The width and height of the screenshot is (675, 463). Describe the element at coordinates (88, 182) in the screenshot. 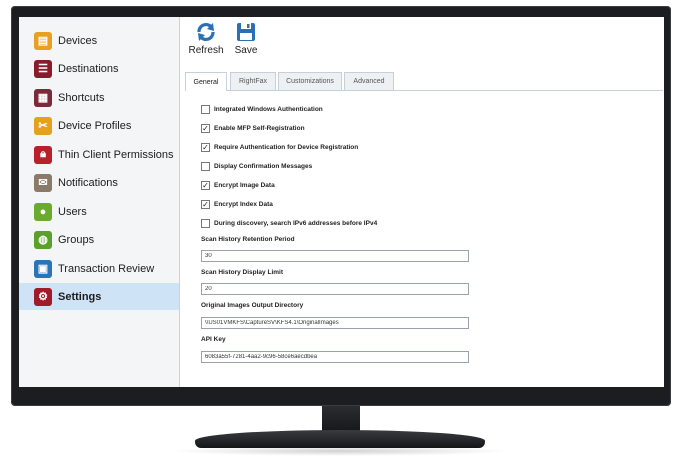

I see `sidebar-item-label: Notifications` at that location.